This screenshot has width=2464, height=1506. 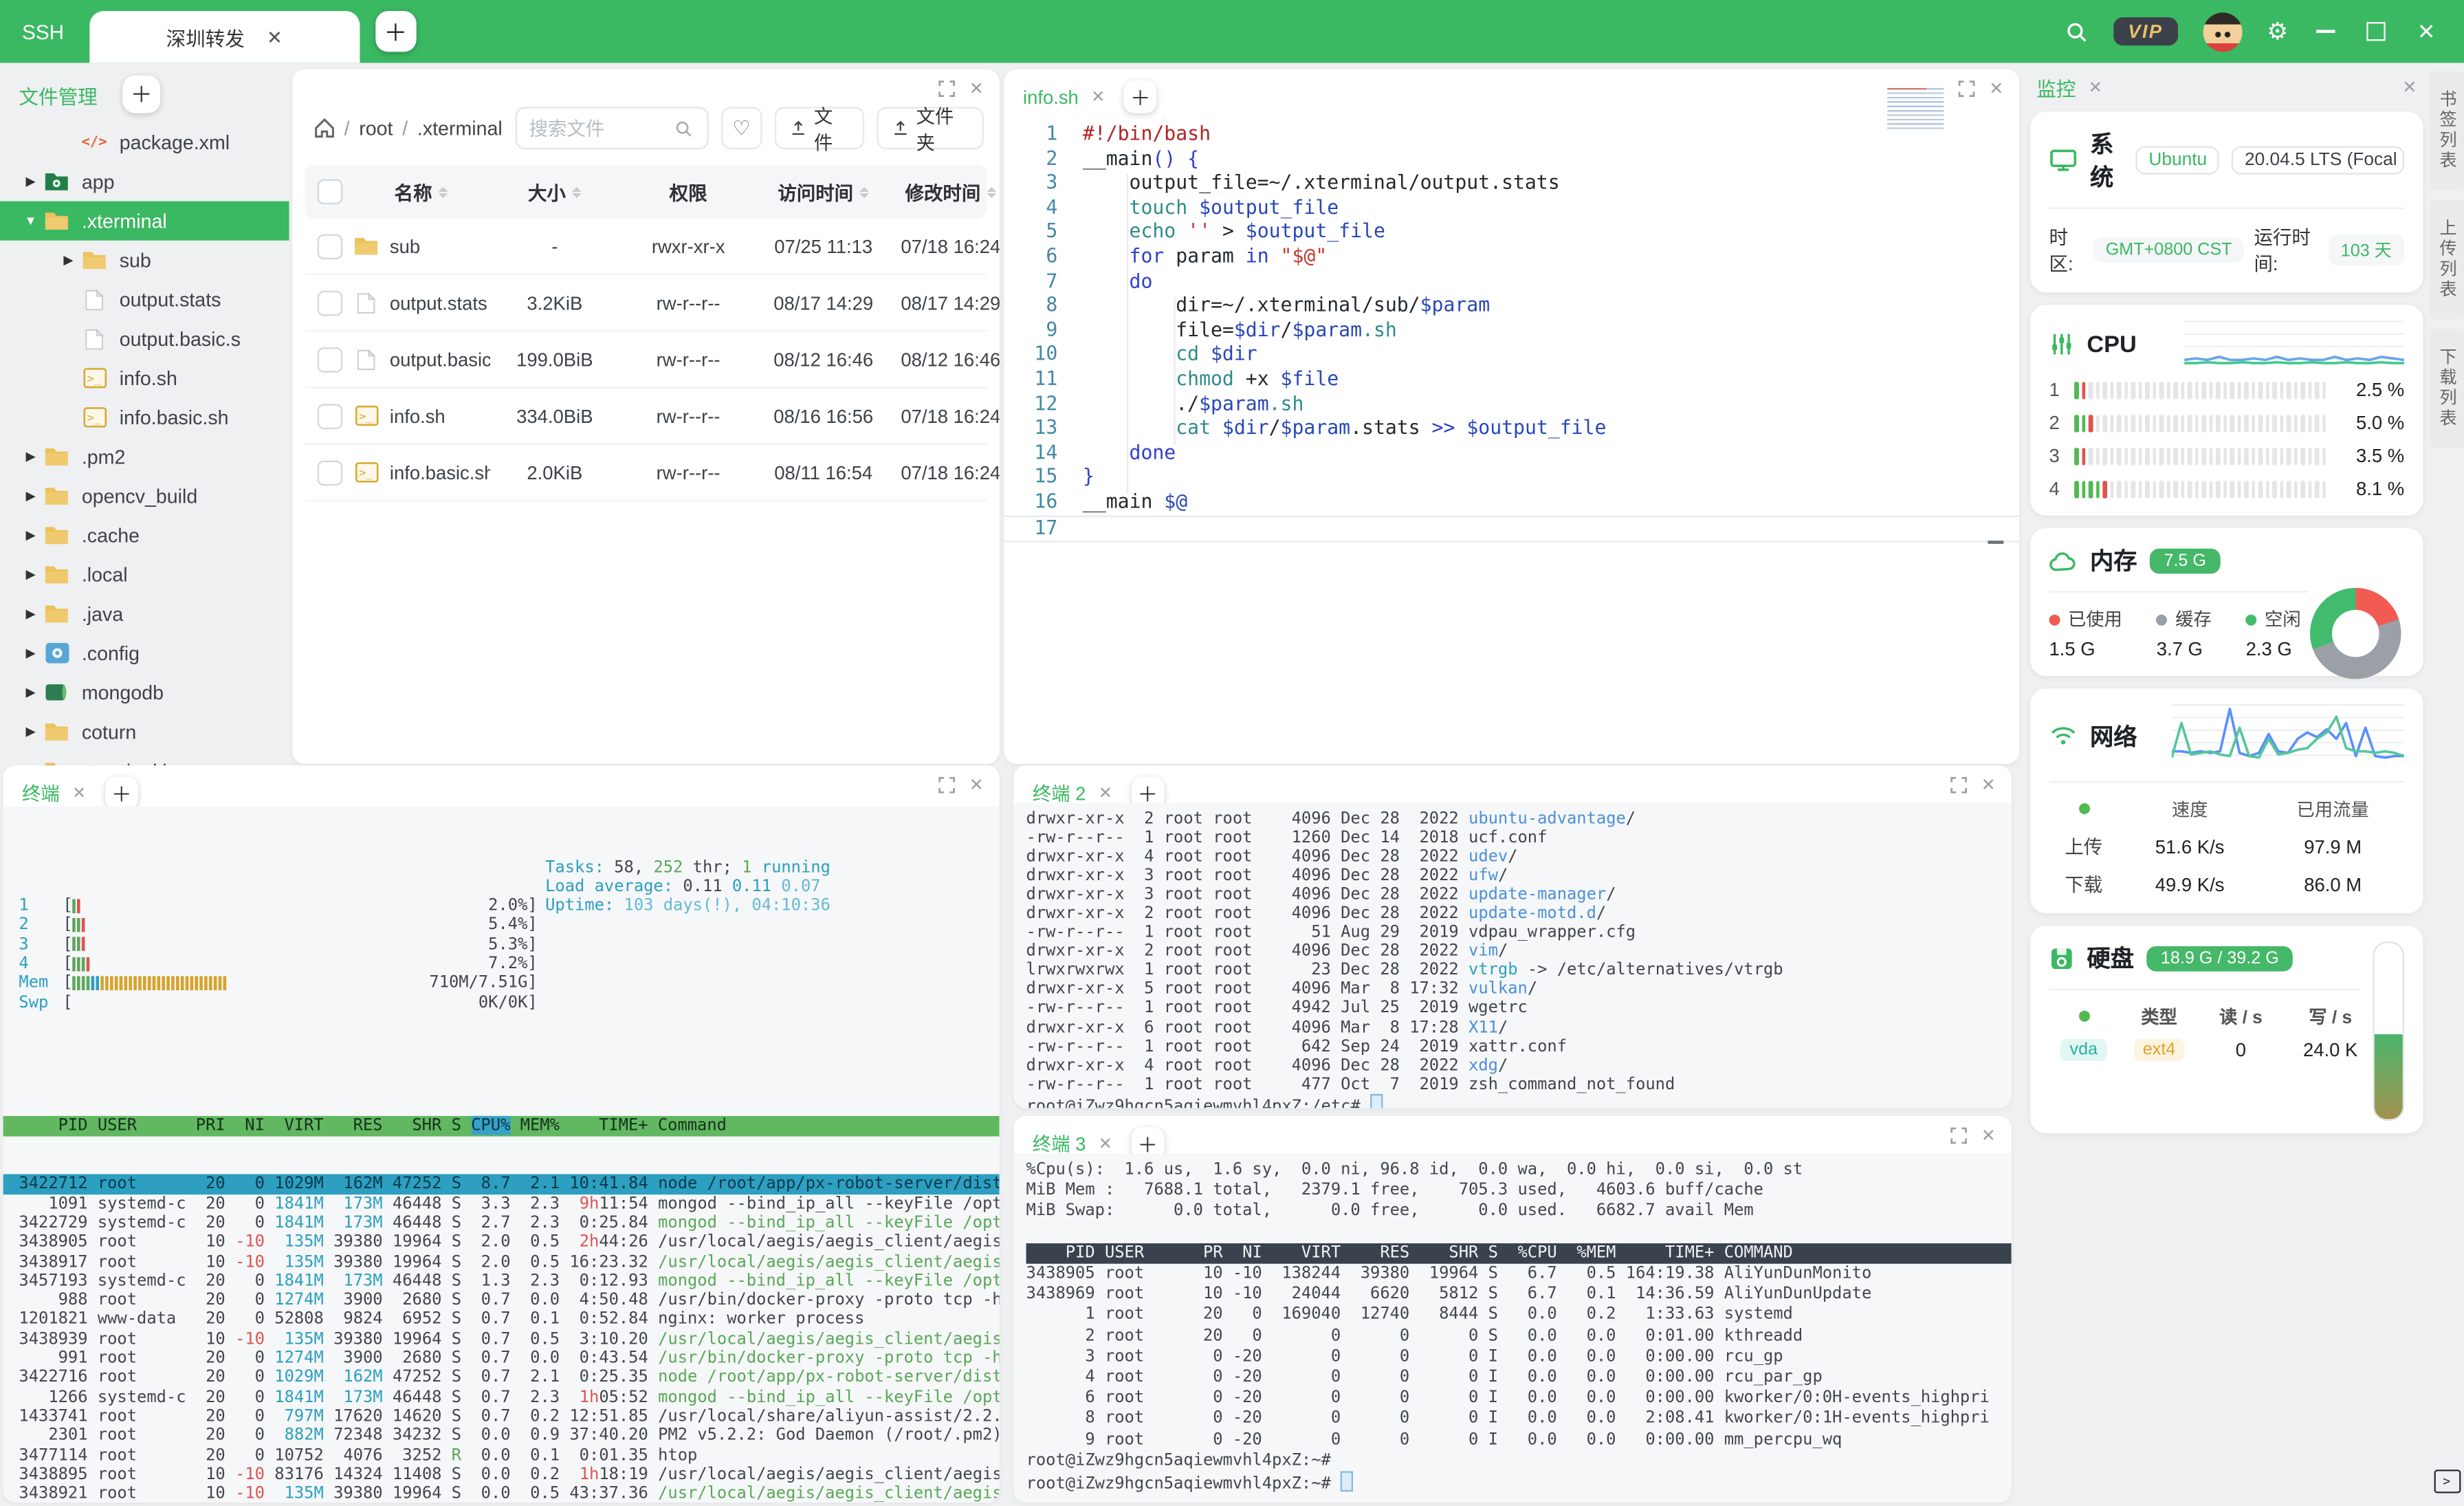 What do you see at coordinates (1965, 89) in the screenshot?
I see `editor-expand-icon` at bounding box center [1965, 89].